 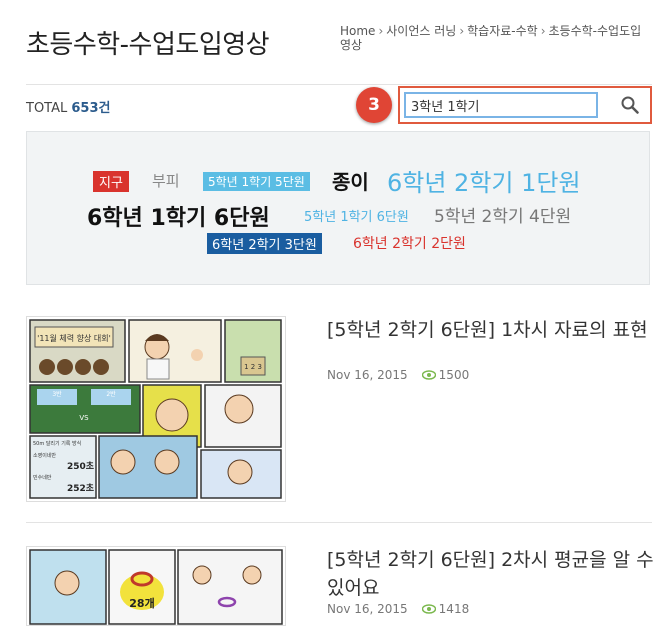 I want to click on tag-item: 5학년 2학기 4단원, so click(x=502, y=214).